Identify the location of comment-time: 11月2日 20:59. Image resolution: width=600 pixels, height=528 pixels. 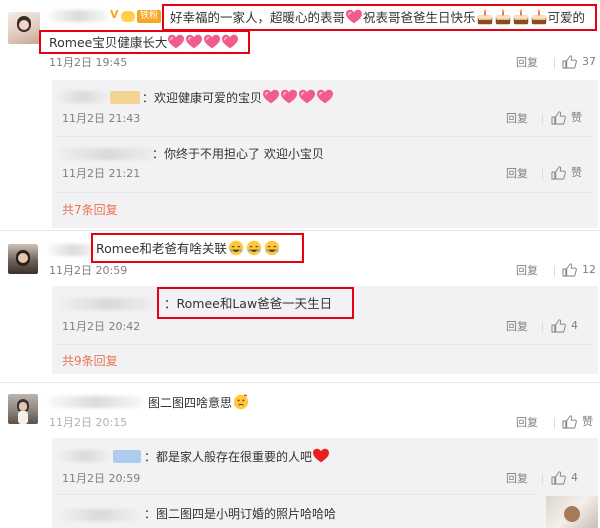
(88, 270).